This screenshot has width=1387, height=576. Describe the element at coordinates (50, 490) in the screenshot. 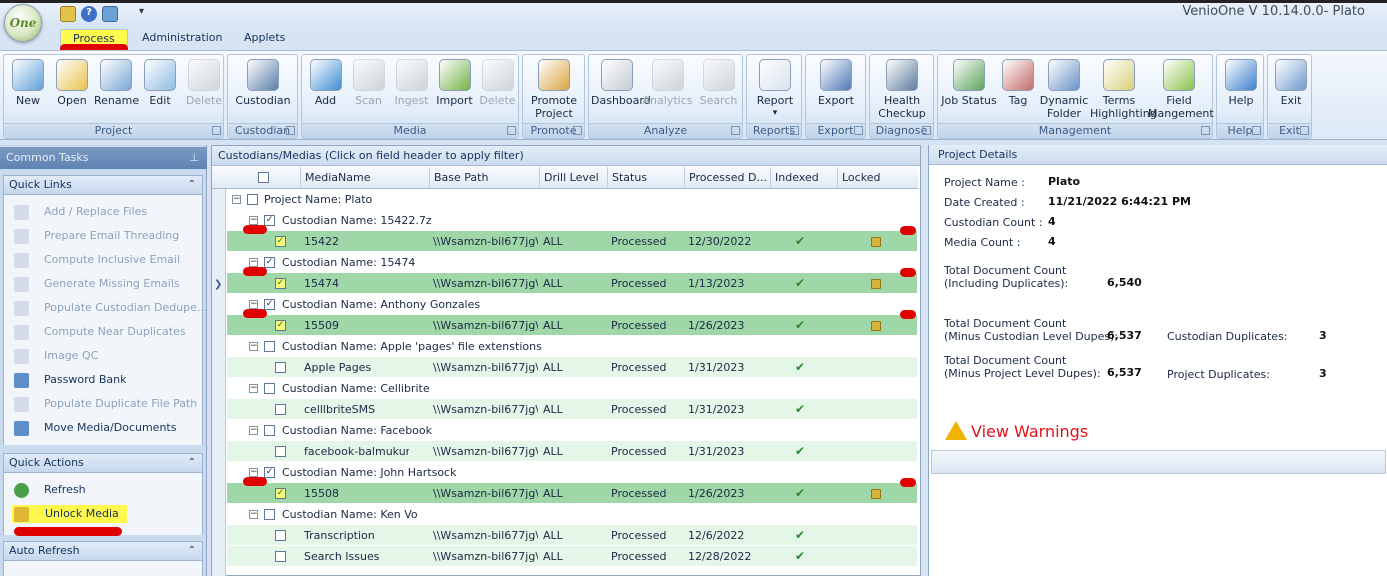

I see `refresh-action: Refresh` at that location.